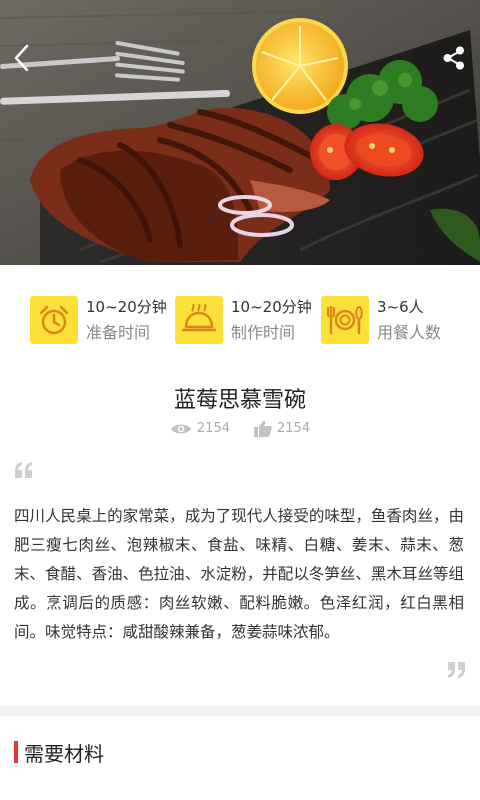 Image resolution: width=480 pixels, height=800 pixels. What do you see at coordinates (263, 428) in the screenshot?
I see `thumbs-up-icon` at bounding box center [263, 428].